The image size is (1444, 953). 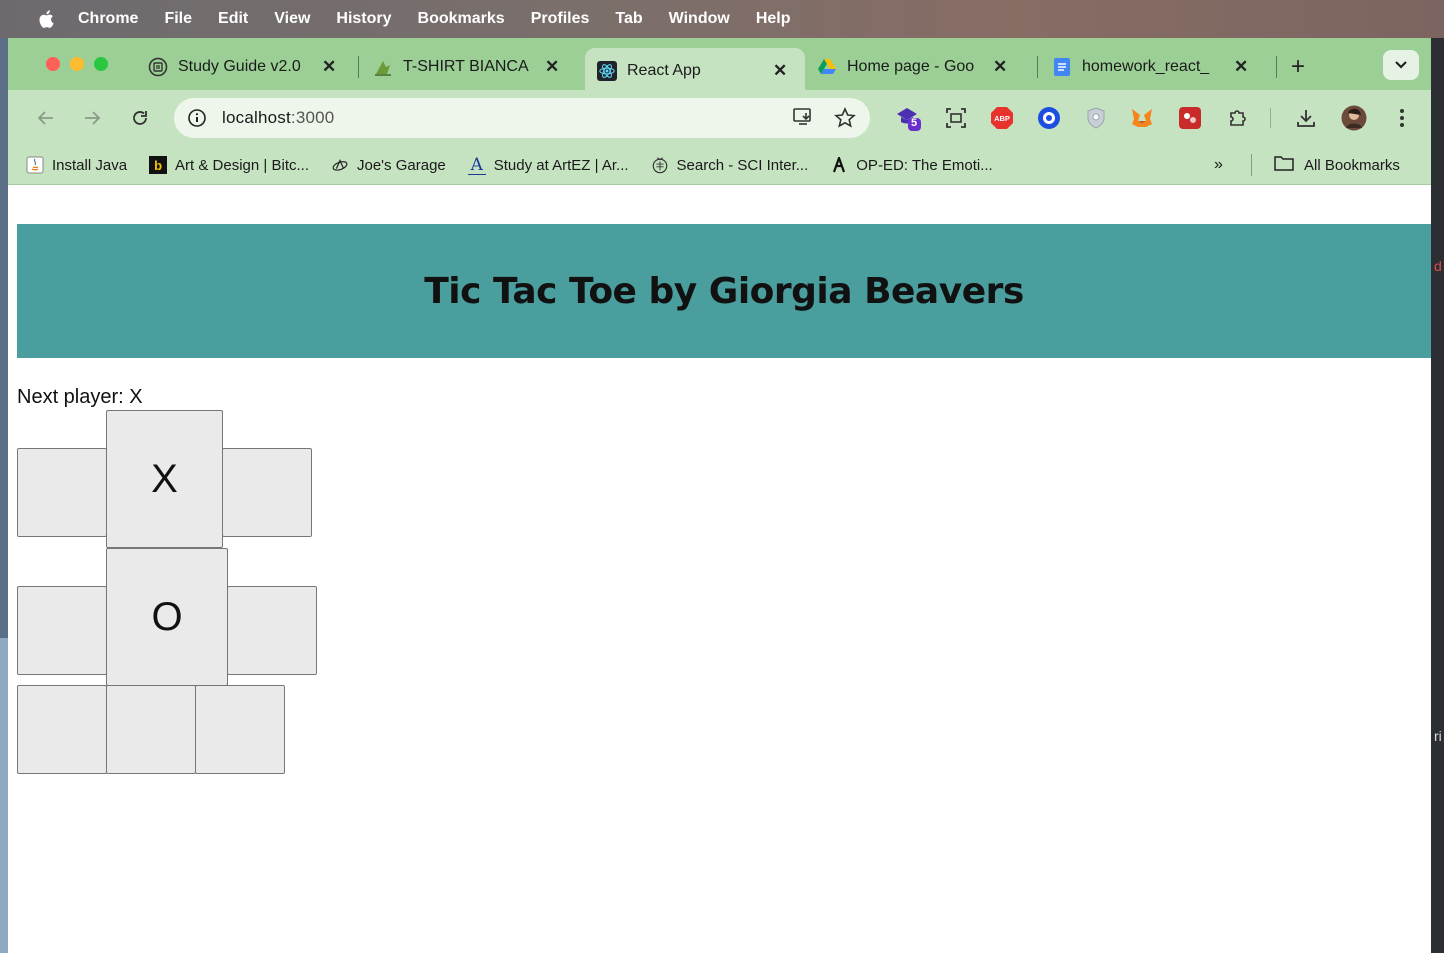 I want to click on tab-title: Home page - Goo, so click(x=911, y=66).